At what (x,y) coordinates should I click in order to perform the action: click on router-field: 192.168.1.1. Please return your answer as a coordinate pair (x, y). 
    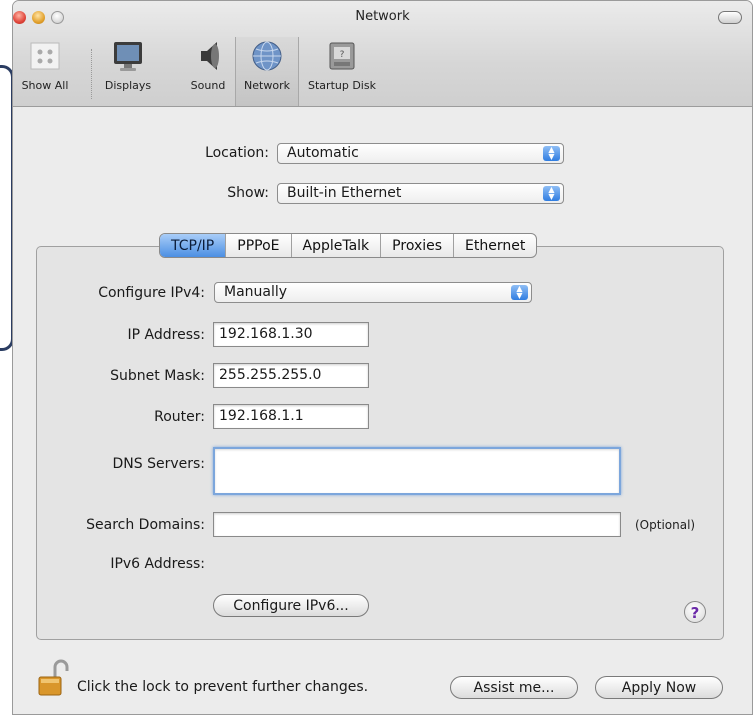
    Looking at the image, I should click on (291, 416).